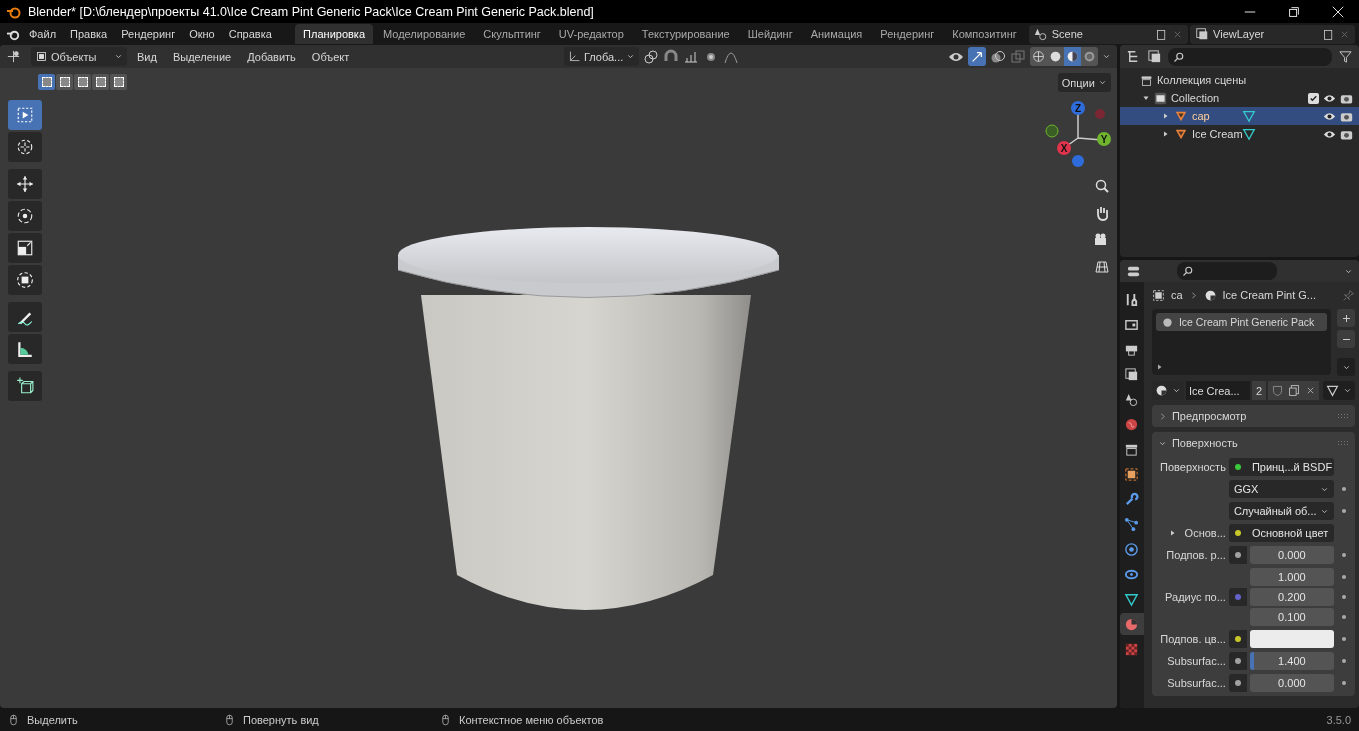 This screenshot has width=1359, height=731. What do you see at coordinates (685, 34) in the screenshot?
I see `workspace-tab: Текстурирование` at bounding box center [685, 34].